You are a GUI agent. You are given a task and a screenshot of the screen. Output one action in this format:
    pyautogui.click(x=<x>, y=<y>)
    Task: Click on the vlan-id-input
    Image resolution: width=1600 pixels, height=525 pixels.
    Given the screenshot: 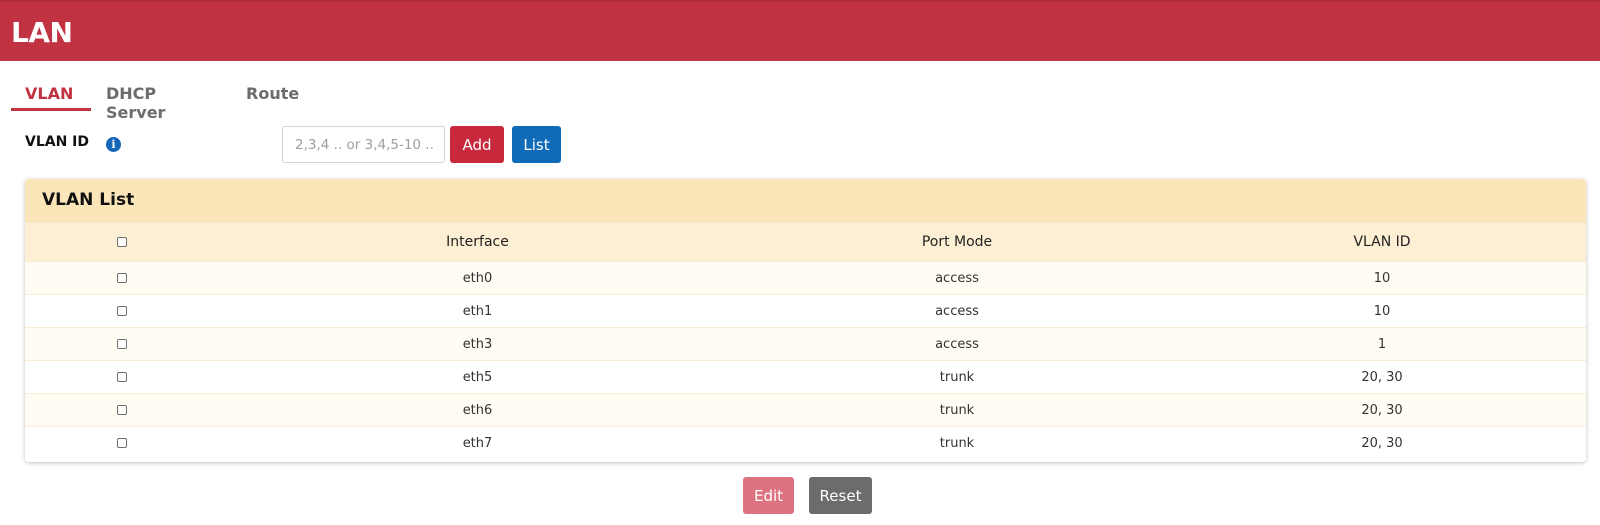 What is the action you would take?
    pyautogui.click(x=363, y=144)
    